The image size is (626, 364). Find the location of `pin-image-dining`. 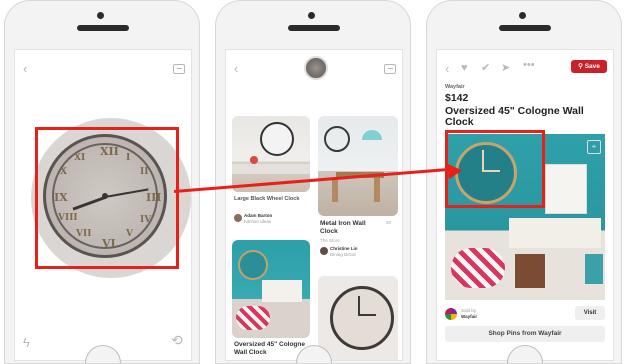

pin-image-dining is located at coordinates (358, 166).